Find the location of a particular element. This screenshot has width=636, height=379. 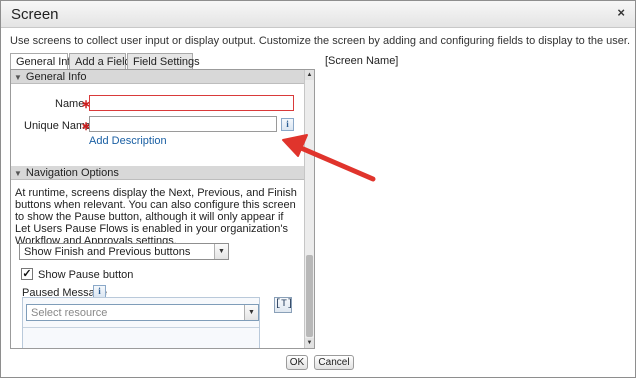

navigation-options-section-header: ▼ Navigation Options is located at coordinates (157, 173).